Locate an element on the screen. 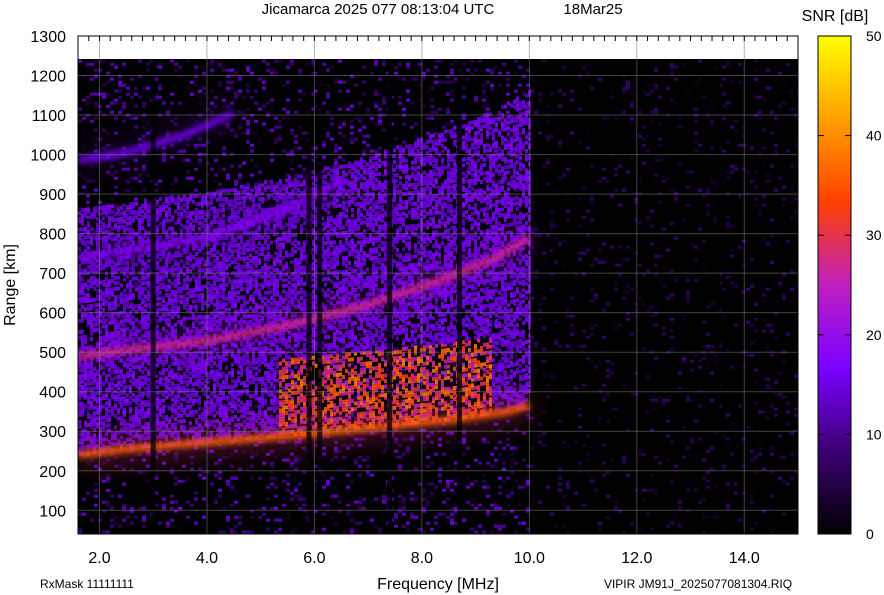 The height and width of the screenshot is (595, 884). y-axis-label: Range [km] is located at coordinates (10, 285).